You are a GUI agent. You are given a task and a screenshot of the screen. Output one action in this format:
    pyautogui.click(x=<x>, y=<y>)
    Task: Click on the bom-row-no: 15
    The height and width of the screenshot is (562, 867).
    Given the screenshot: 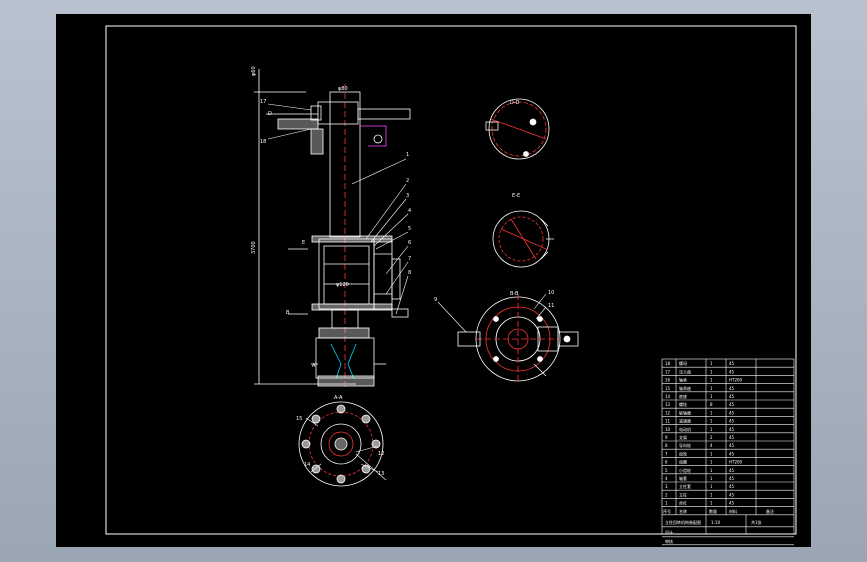 What is the action you would take?
    pyautogui.click(x=668, y=388)
    